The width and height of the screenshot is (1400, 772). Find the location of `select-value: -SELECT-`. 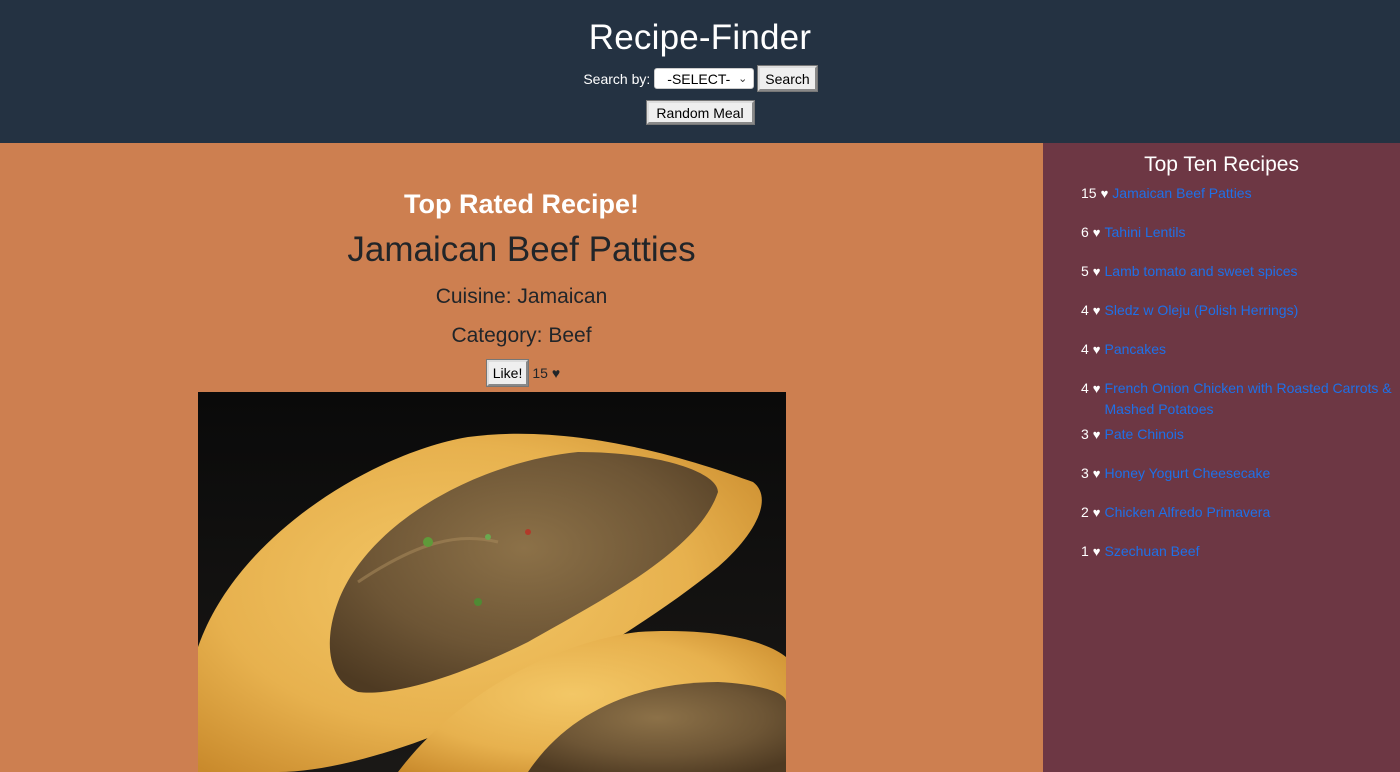

select-value: -SELECT- is located at coordinates (699, 78).